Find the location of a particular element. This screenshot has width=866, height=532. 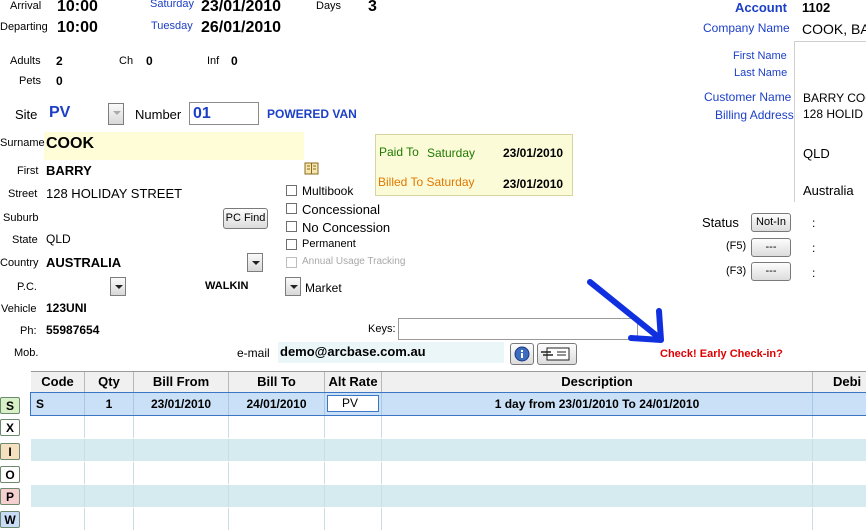

side-button-p: P is located at coordinates (10, 496).